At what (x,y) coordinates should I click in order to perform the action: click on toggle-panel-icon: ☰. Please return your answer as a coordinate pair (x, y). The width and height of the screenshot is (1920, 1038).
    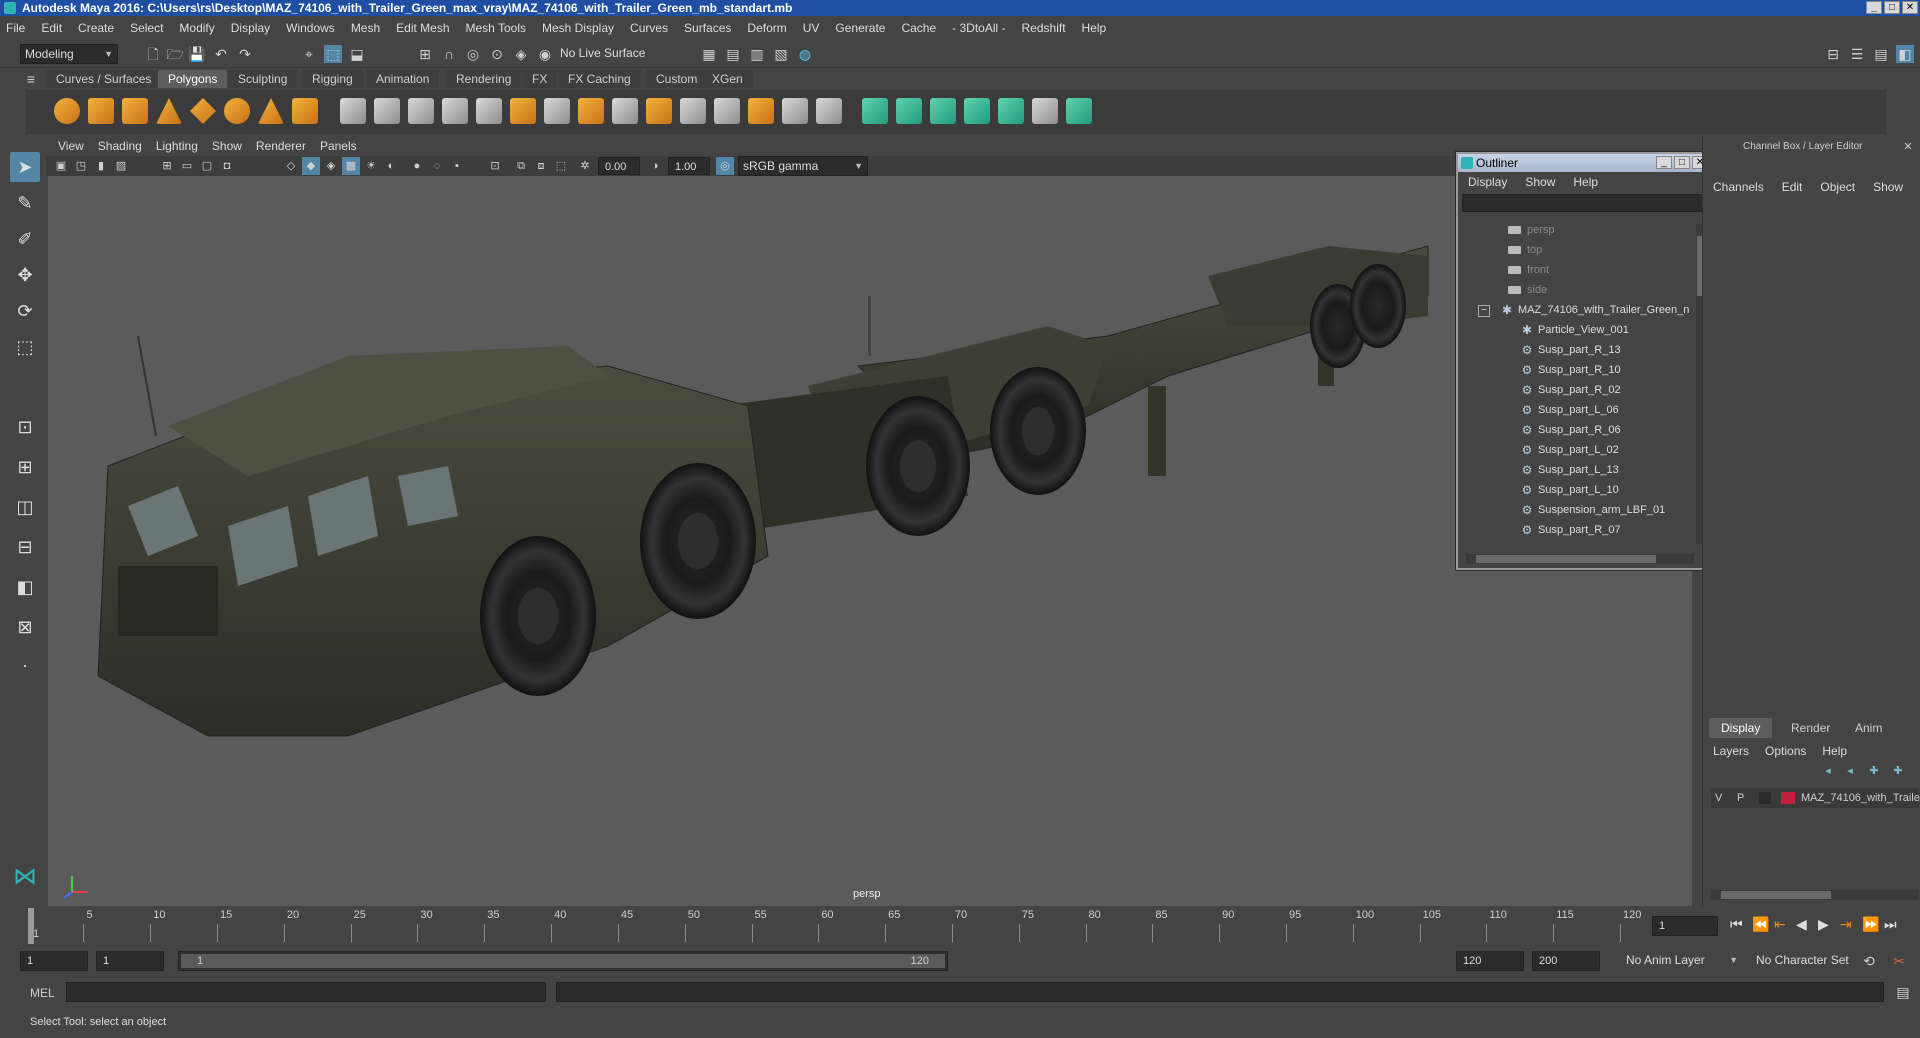
    Looking at the image, I should click on (1857, 54).